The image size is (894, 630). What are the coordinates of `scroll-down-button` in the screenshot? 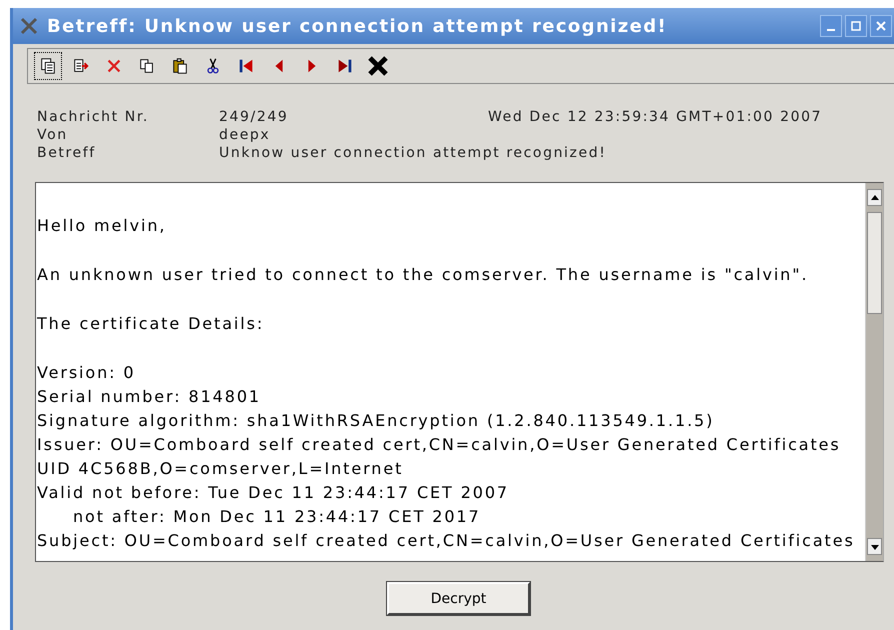 It's located at (874, 546).